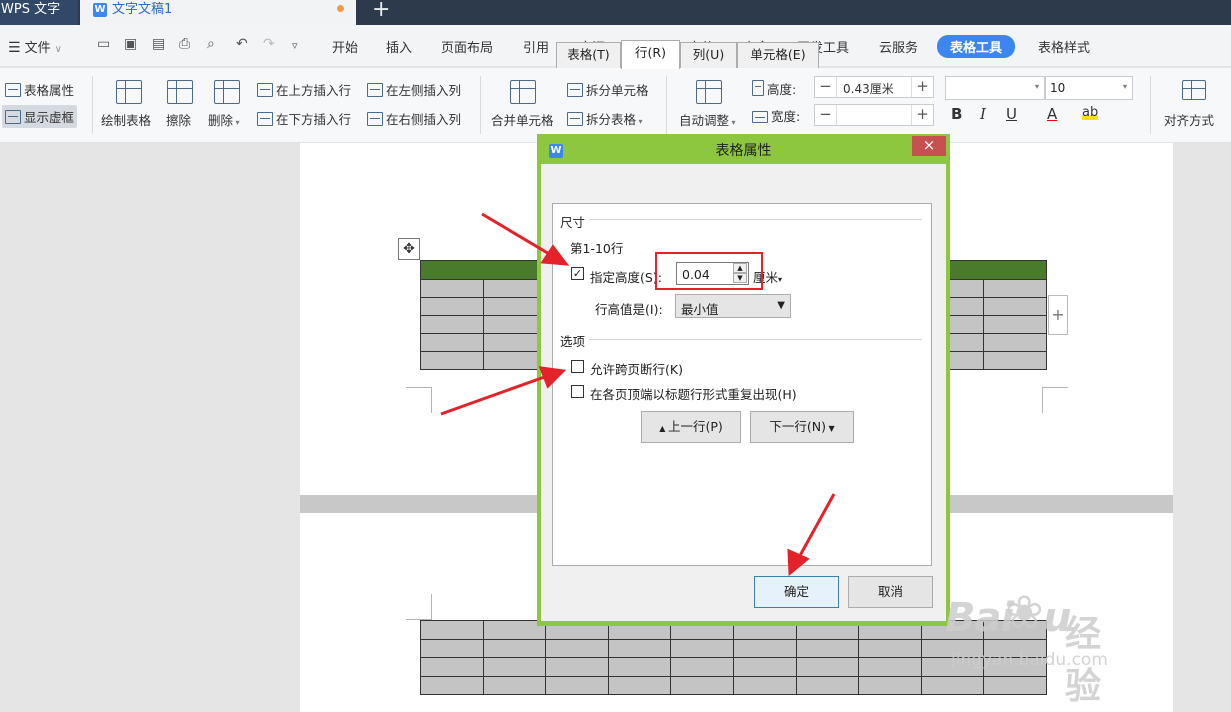  What do you see at coordinates (1029, 660) in the screenshot?
I see `watermark-url: jingyan.baidu.com` at bounding box center [1029, 660].